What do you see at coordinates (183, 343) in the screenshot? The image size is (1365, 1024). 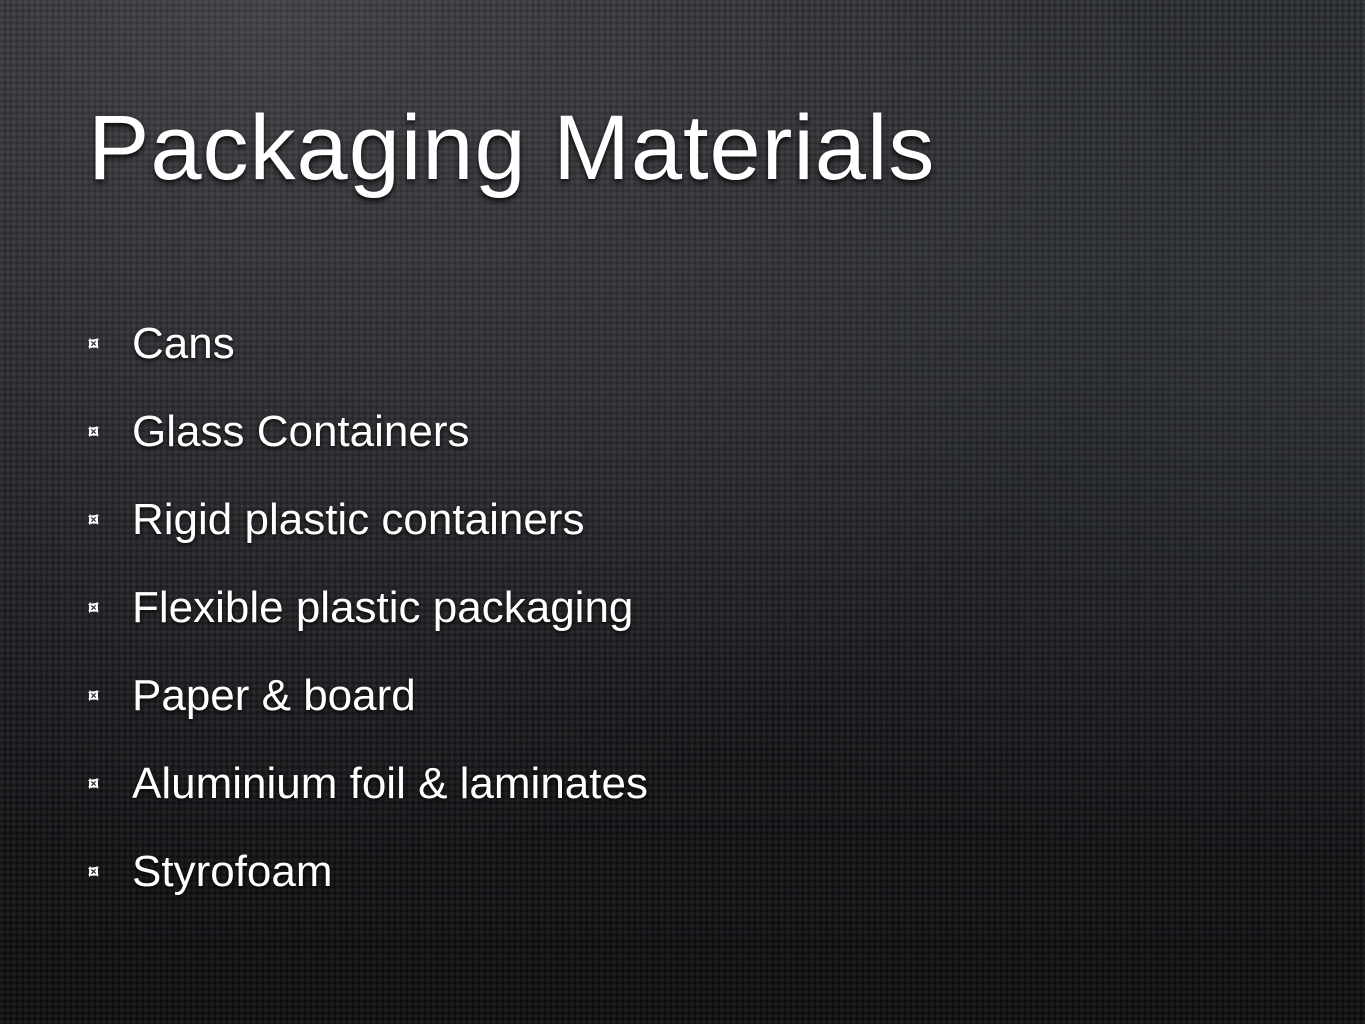 I see `list-item-label: Cans` at bounding box center [183, 343].